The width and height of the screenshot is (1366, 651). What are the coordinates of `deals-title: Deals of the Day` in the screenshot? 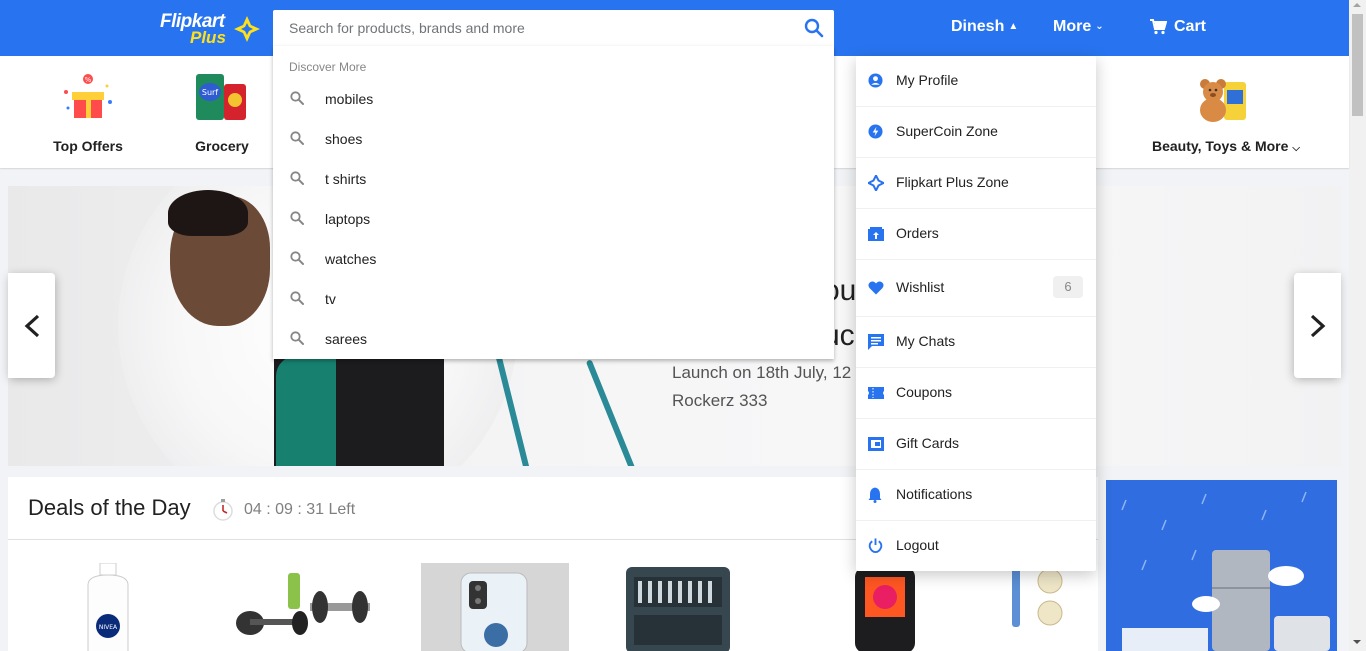 It's located at (109, 507).